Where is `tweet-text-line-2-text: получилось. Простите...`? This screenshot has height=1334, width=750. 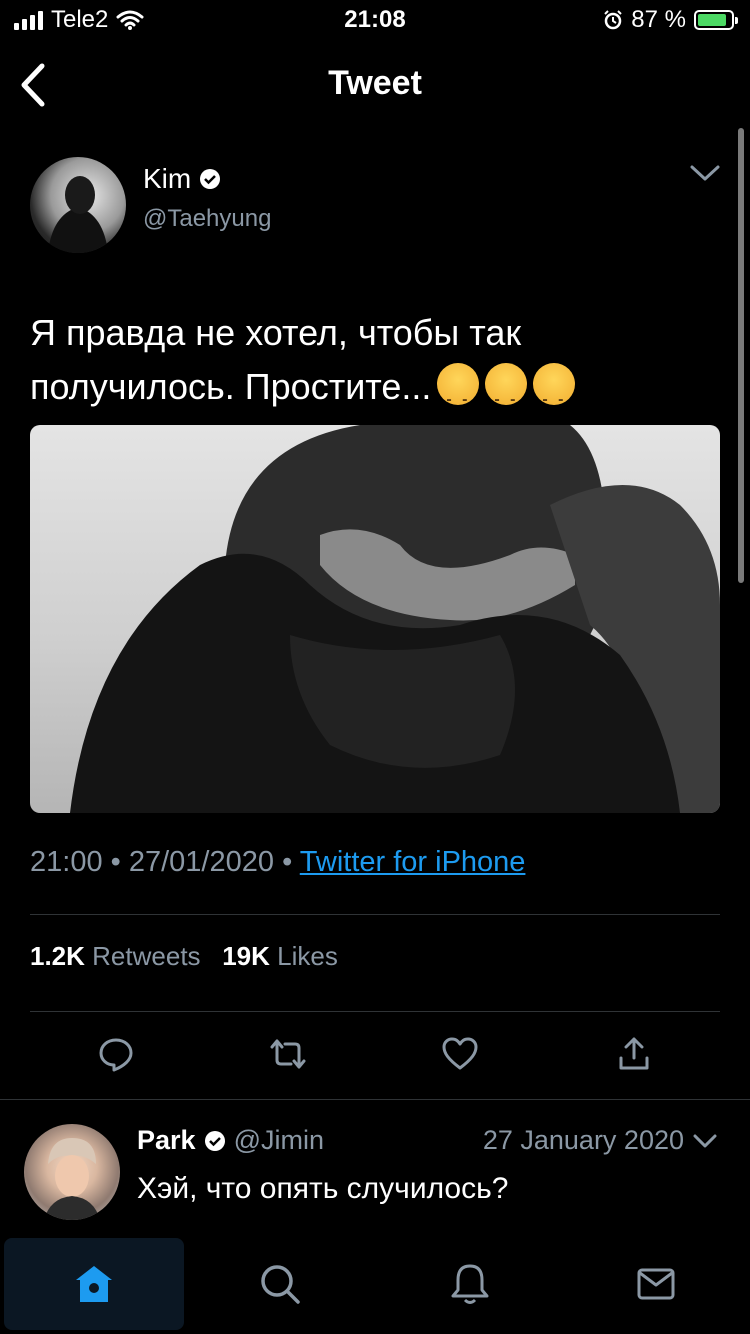 tweet-text-line-2-text: получилось. Простите... is located at coordinates (231, 386).